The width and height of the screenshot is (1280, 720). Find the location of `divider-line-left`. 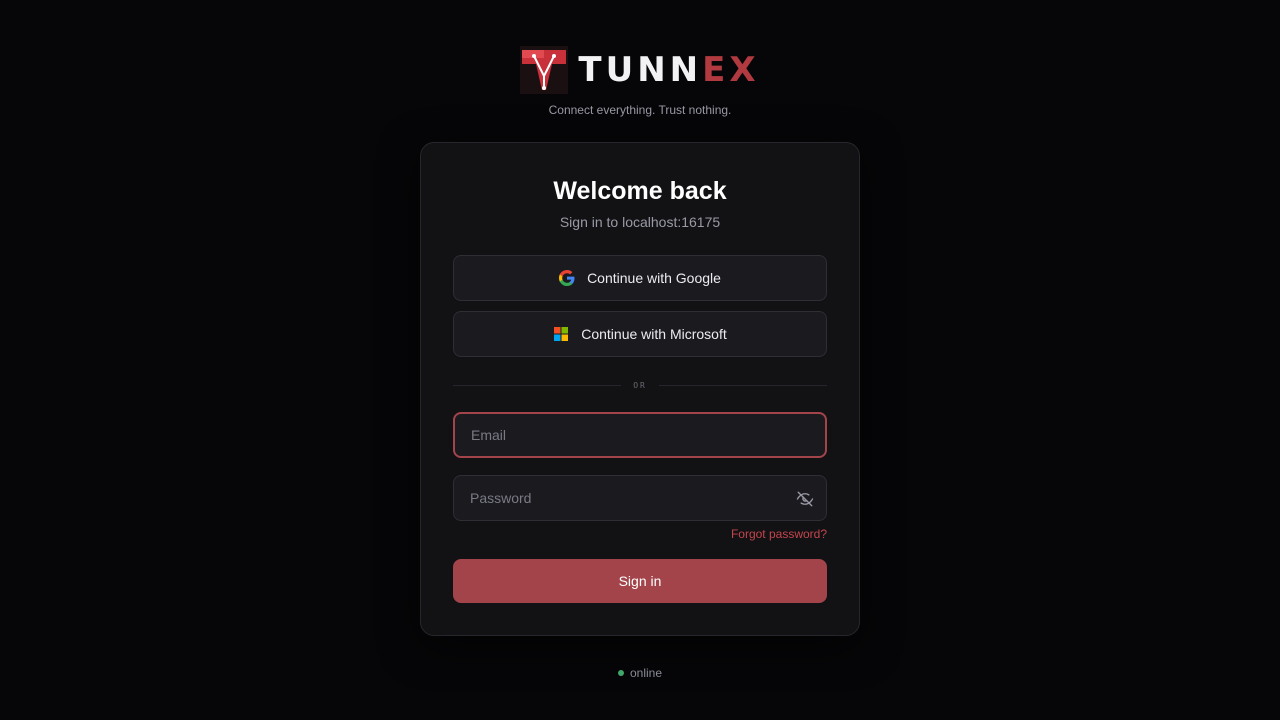

divider-line-left is located at coordinates (537, 385).